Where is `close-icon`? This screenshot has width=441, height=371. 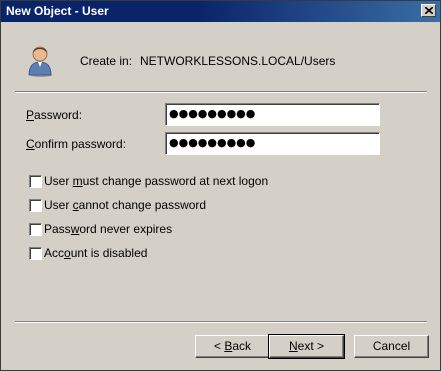
close-icon is located at coordinates (429, 10).